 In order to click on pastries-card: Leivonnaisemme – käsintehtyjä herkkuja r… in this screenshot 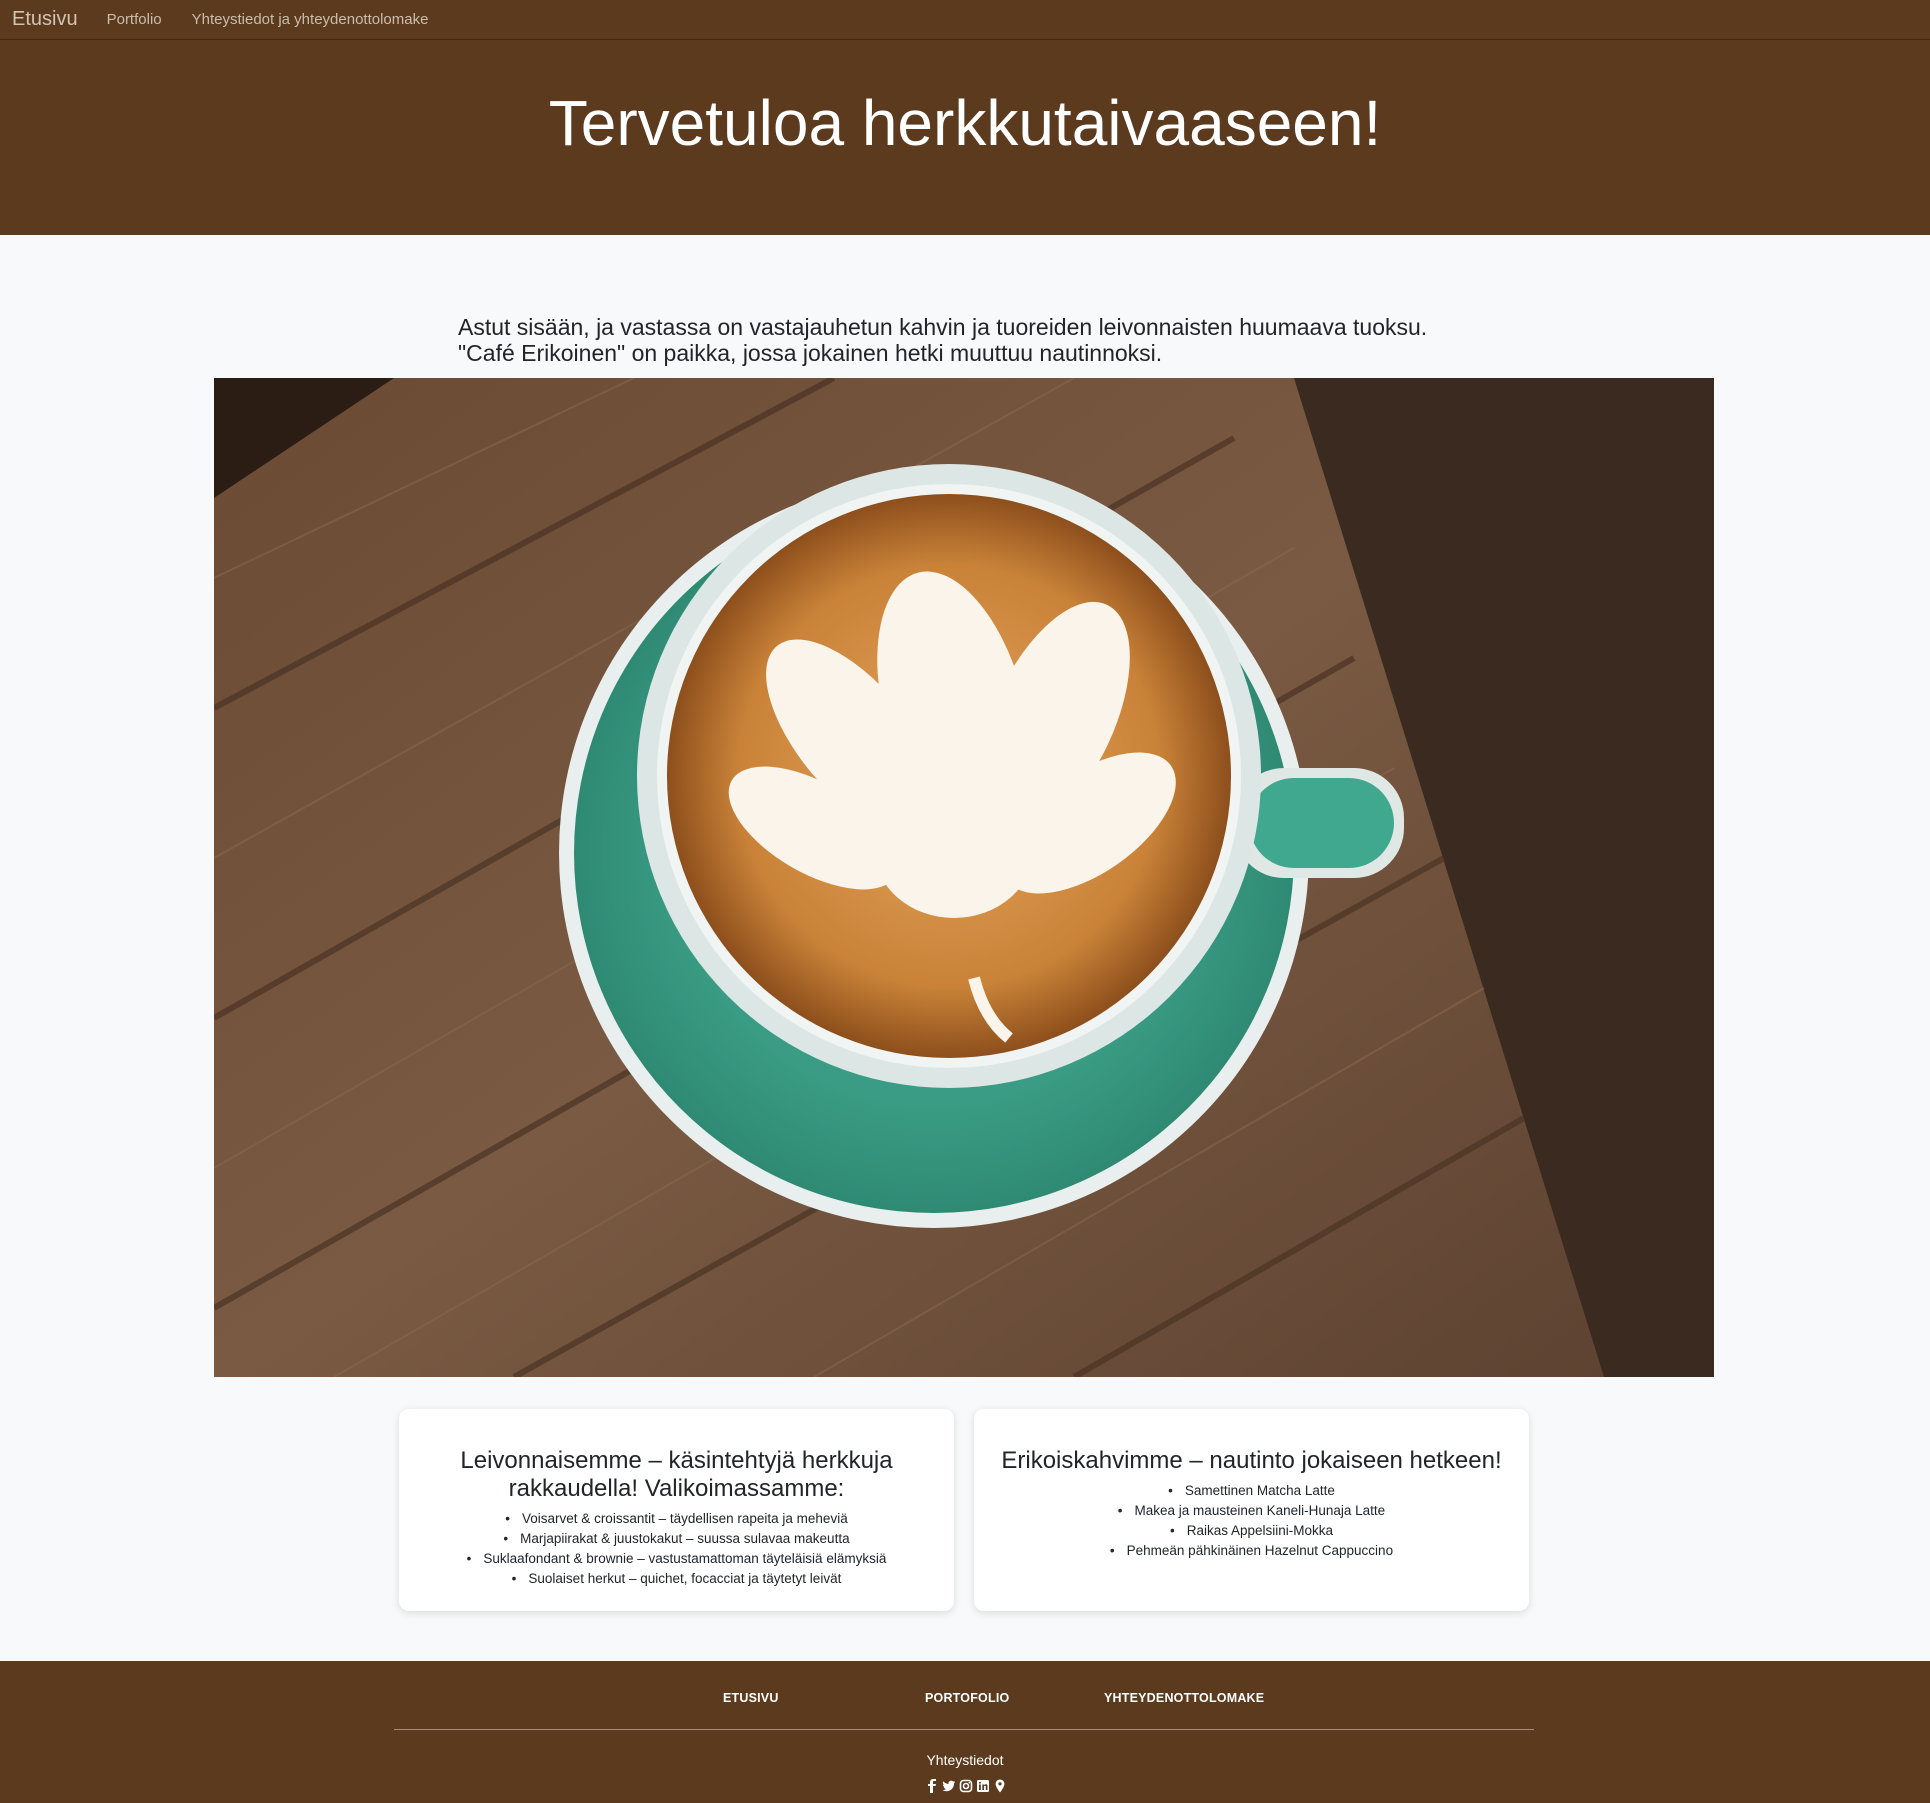, I will do `click(676, 1510)`.